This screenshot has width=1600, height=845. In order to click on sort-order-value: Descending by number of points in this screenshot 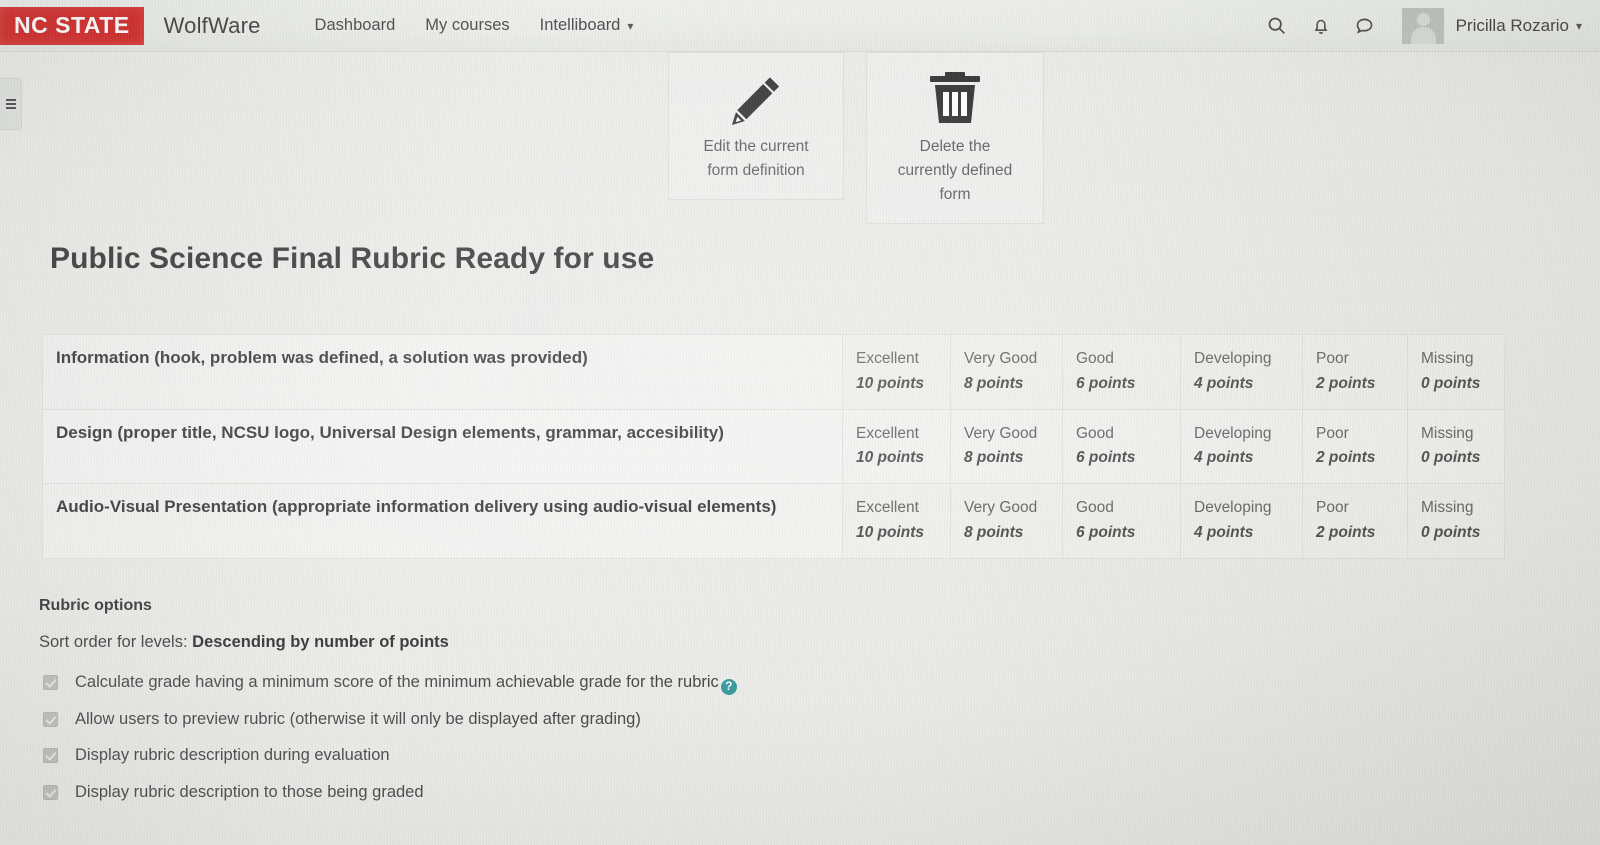, I will do `click(320, 642)`.